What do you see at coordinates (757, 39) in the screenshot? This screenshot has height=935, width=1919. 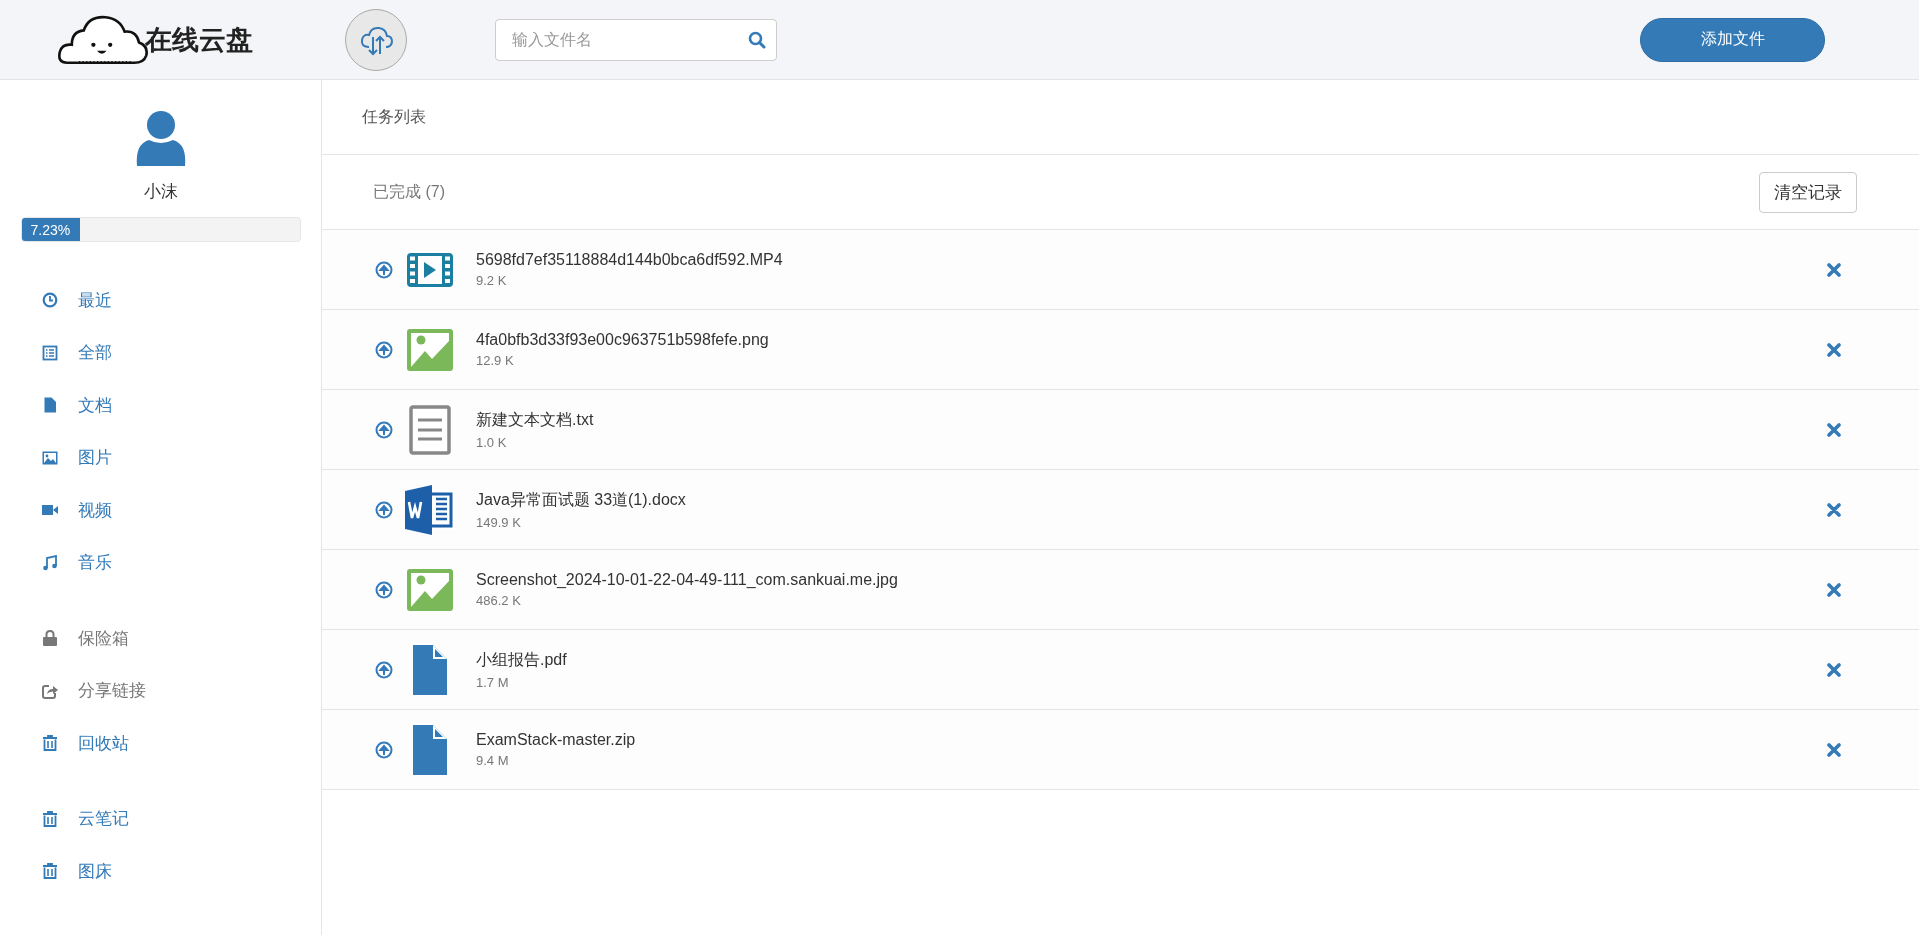 I see `search-icon` at bounding box center [757, 39].